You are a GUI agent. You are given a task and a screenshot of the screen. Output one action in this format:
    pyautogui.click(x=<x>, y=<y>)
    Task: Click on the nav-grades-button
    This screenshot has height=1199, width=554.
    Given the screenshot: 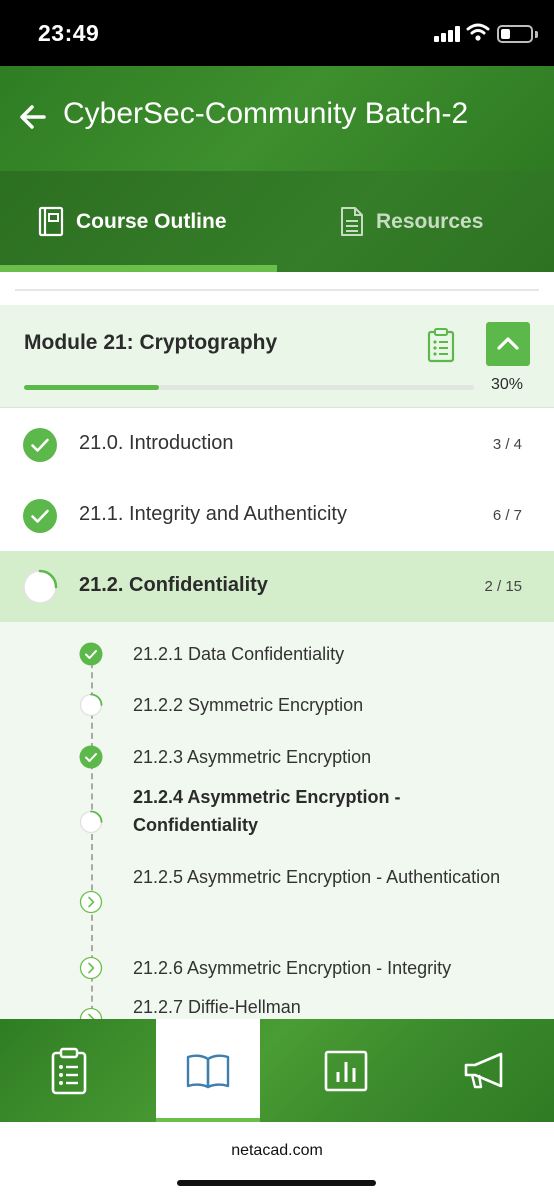 What is the action you would take?
    pyautogui.click(x=346, y=1070)
    